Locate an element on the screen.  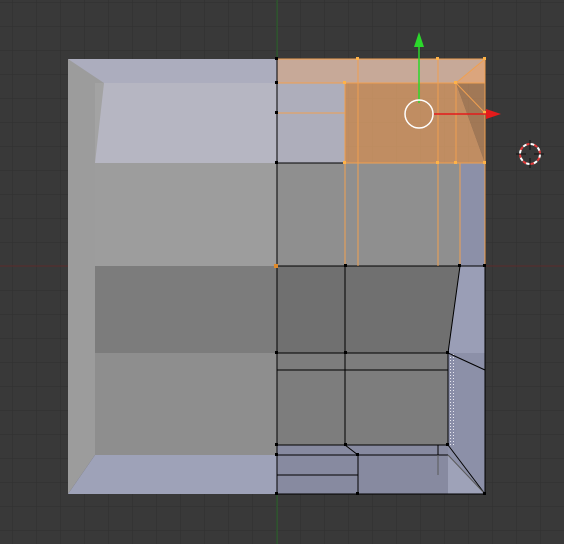
face-inner-middle-right is located at coordinates (368, 309).